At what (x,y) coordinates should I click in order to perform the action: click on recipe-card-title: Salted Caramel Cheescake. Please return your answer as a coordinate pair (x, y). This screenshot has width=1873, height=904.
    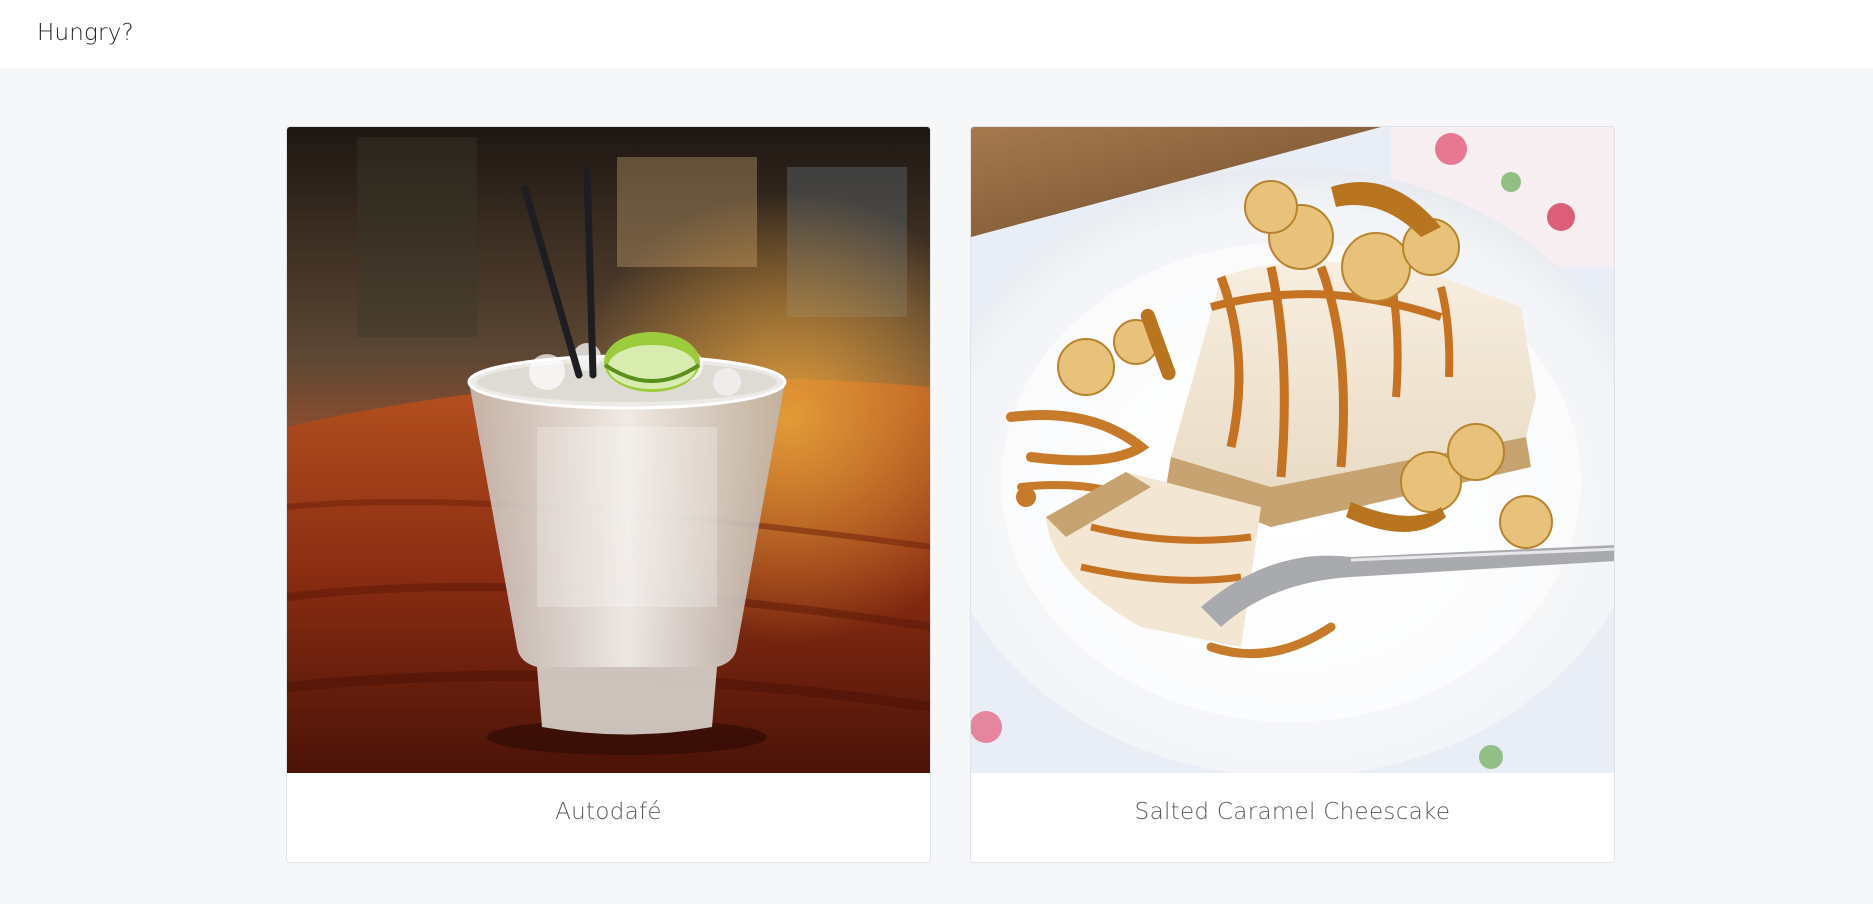
    Looking at the image, I should click on (1292, 817).